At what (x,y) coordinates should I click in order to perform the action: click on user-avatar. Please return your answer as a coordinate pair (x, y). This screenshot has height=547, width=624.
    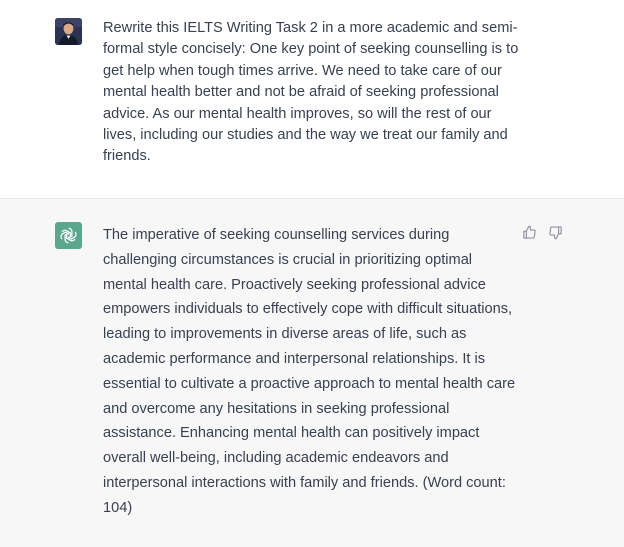
    Looking at the image, I should click on (68, 31).